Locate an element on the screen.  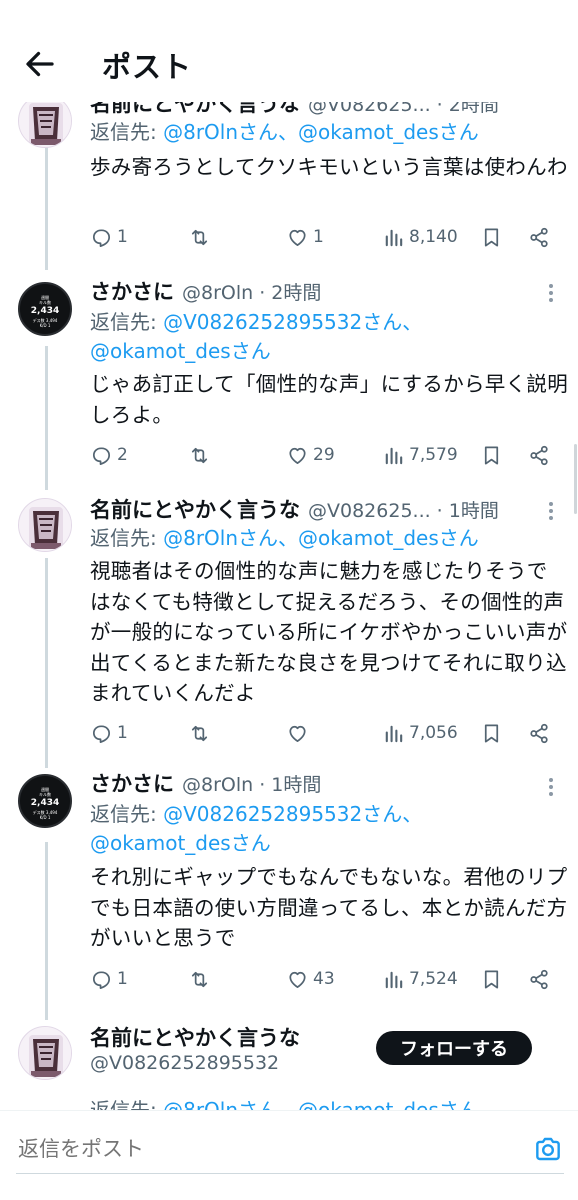
views-button: 7,579 is located at coordinates (420, 455).